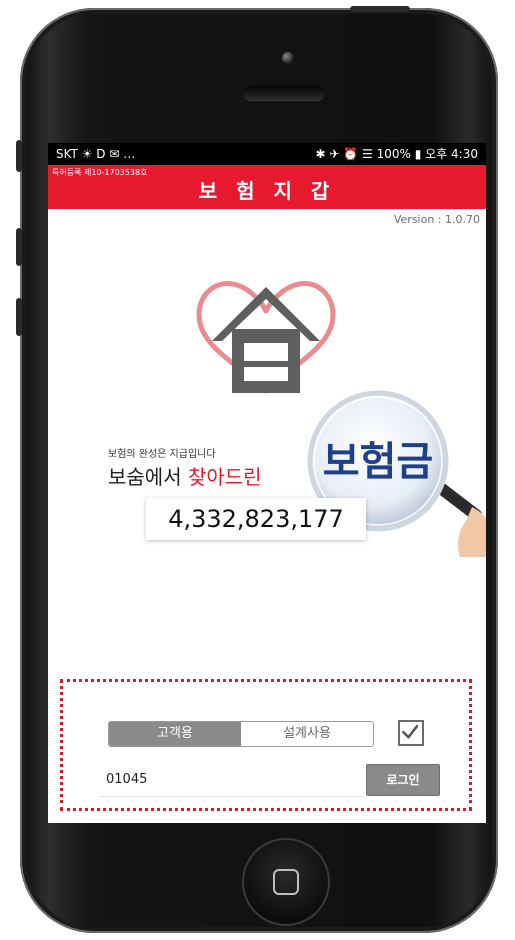  I want to click on home-button-icon, so click(286, 882).